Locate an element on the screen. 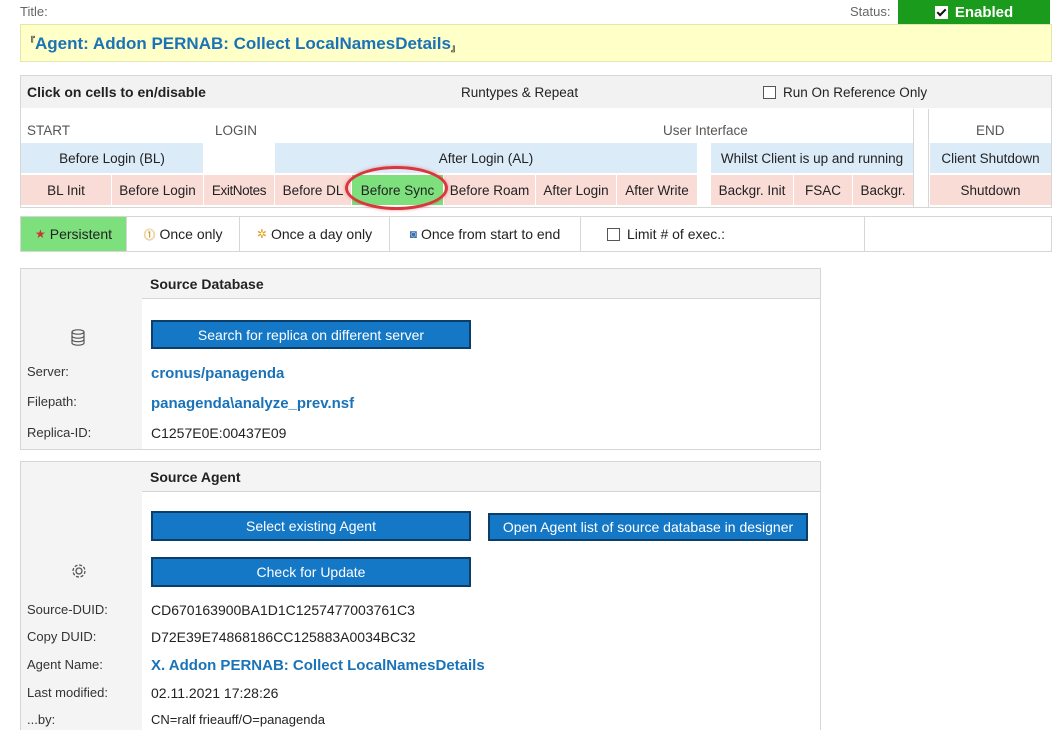  repeat-once-start-end: ◙ Once from start to end is located at coordinates (485, 234).